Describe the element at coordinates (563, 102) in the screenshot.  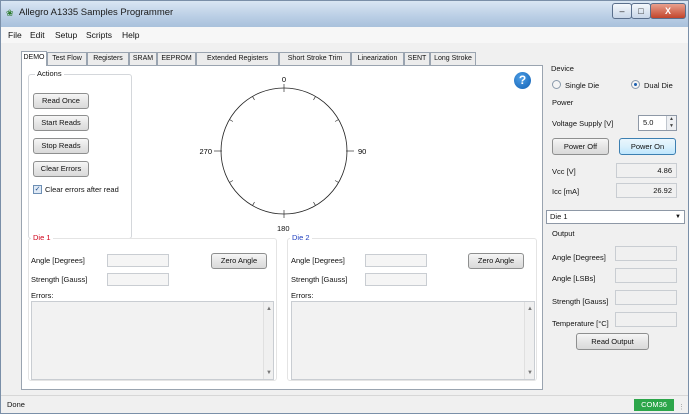
I see `power-group-label: Power` at that location.